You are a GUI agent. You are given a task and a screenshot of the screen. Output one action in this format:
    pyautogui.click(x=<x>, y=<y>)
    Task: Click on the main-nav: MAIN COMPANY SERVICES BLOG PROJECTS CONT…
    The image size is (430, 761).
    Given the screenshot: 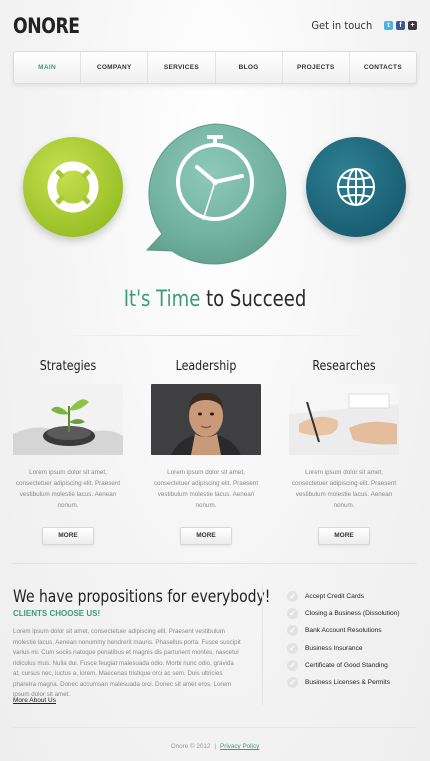 What is the action you would take?
    pyautogui.click(x=215, y=67)
    